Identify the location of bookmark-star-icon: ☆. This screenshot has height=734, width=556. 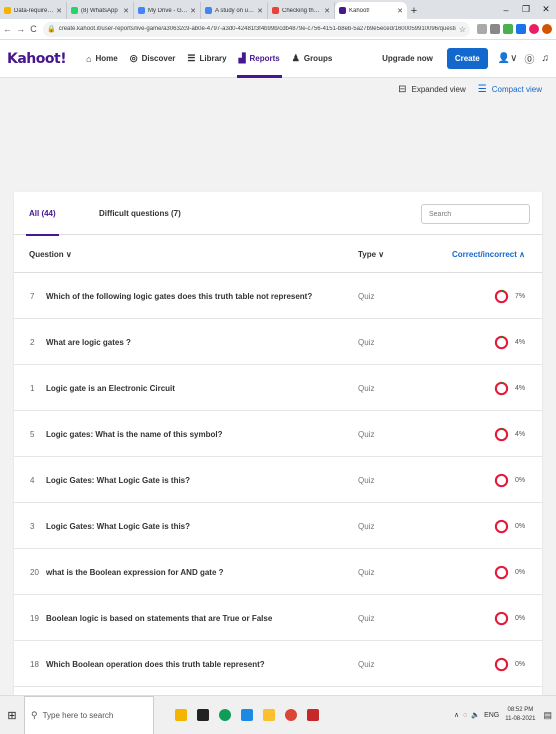
(462, 29).